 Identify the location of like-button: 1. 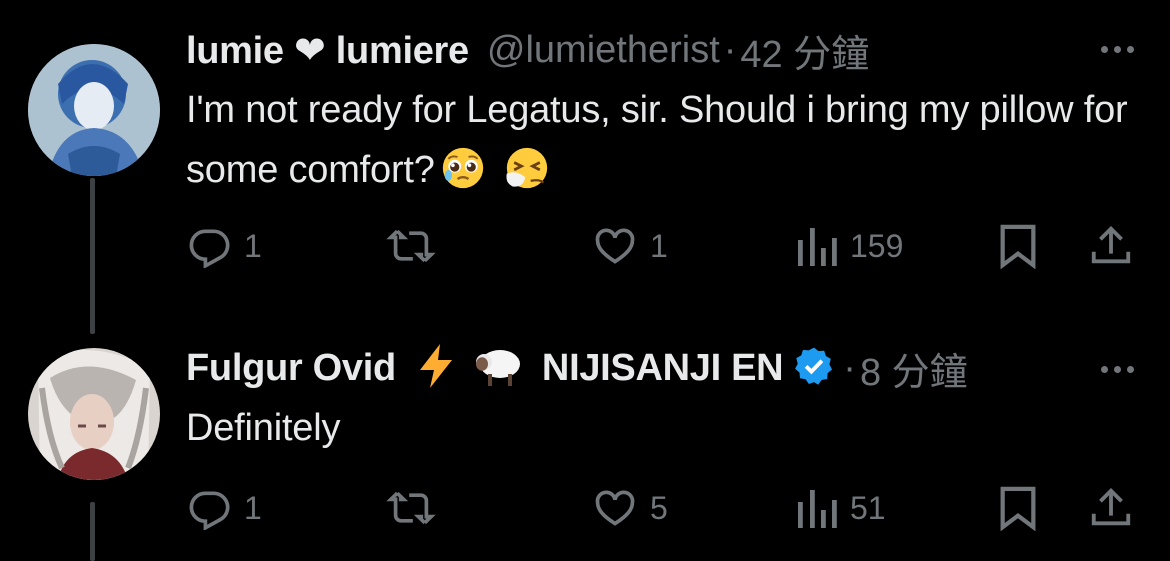
(630, 246).